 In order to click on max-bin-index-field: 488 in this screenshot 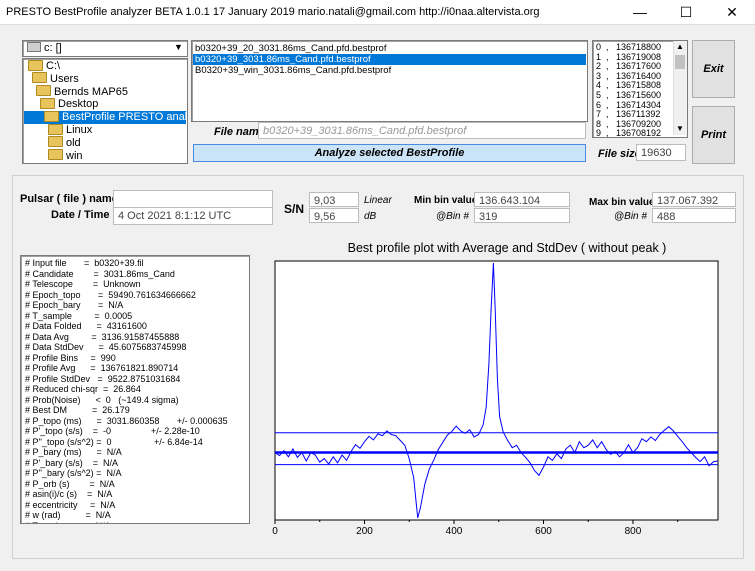, I will do `click(694, 215)`.